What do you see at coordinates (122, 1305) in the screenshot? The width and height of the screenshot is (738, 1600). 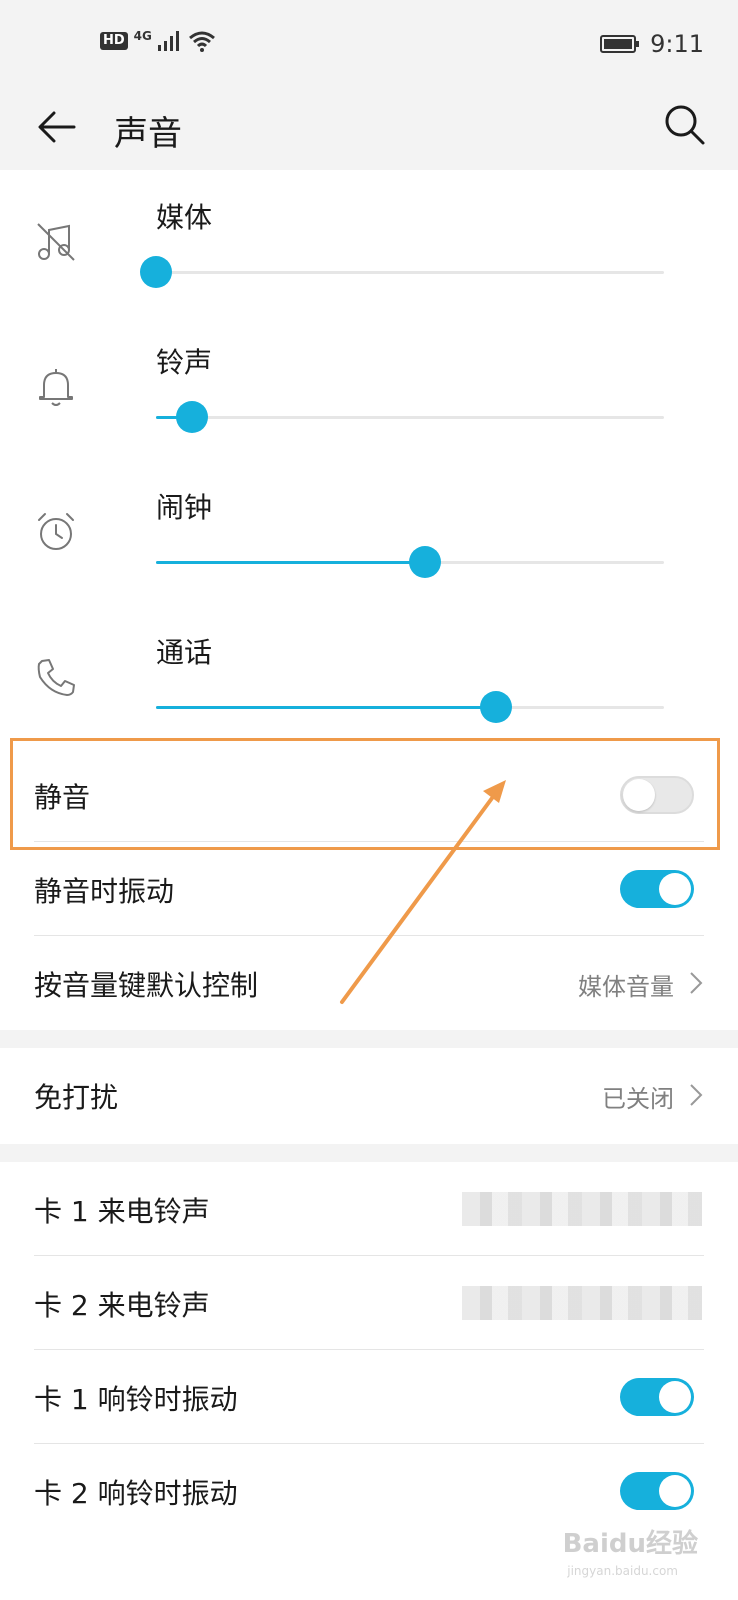 I see `sim2-ringtone-label: 卡 2 来电铃声` at bounding box center [122, 1305].